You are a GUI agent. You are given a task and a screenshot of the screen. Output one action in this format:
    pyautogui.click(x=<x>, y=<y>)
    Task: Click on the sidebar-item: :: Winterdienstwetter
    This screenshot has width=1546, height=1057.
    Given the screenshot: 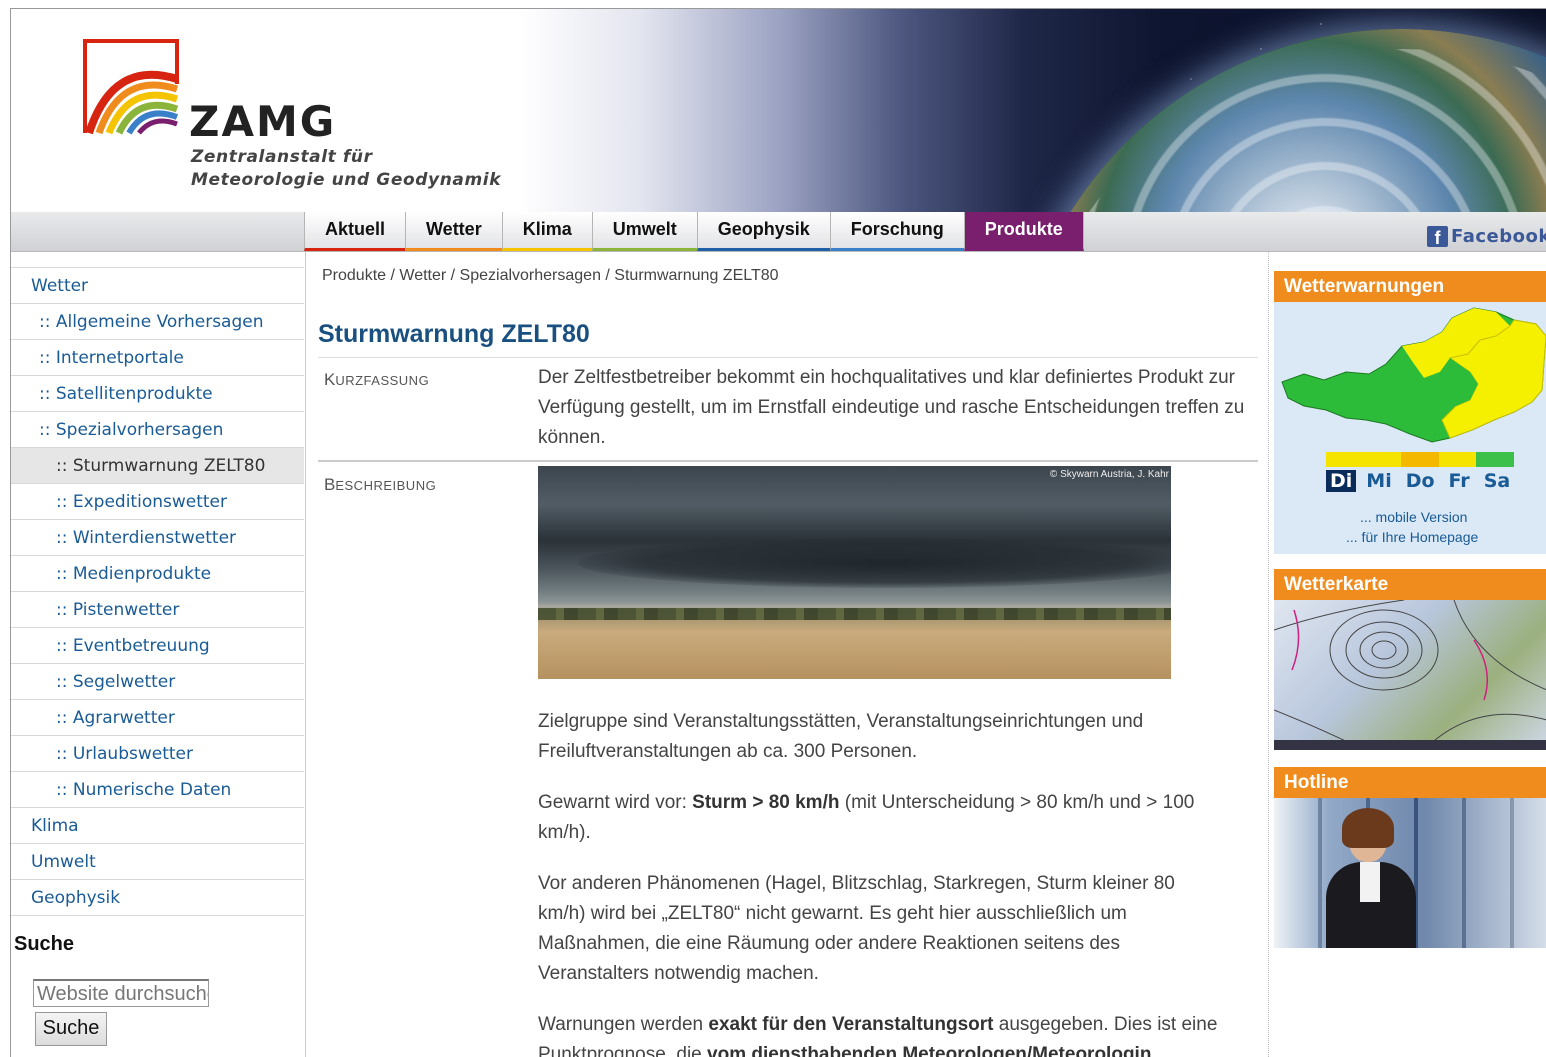 What is the action you would take?
    pyautogui.click(x=157, y=538)
    